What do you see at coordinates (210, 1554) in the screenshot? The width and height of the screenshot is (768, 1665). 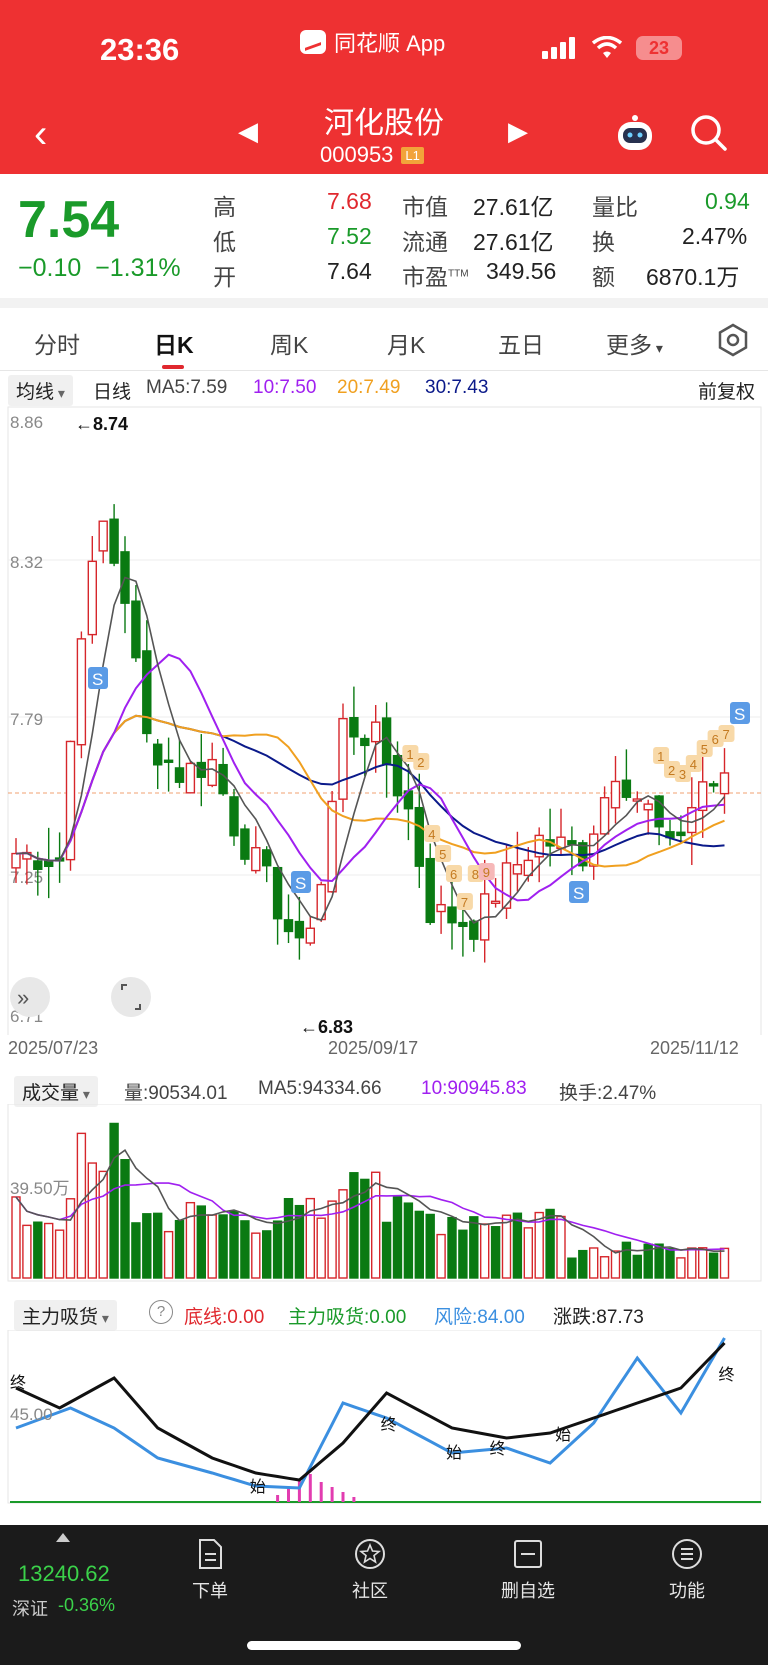 I see `order-doc-icon` at bounding box center [210, 1554].